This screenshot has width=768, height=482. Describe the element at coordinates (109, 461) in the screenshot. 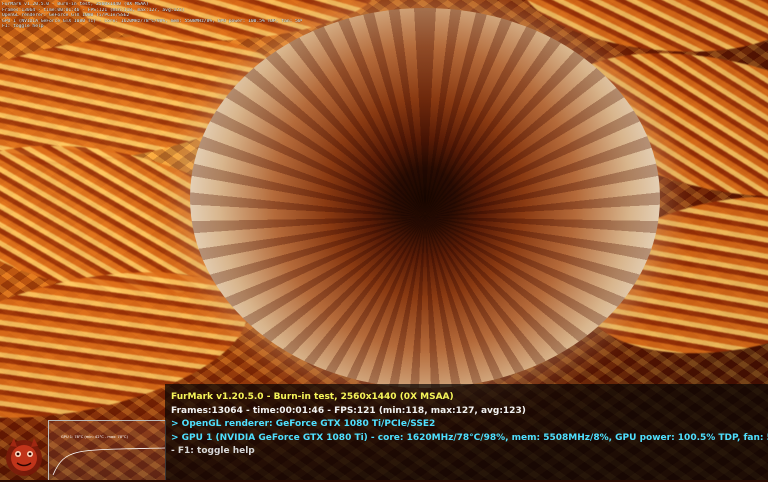

I see `temperature-curve` at that location.